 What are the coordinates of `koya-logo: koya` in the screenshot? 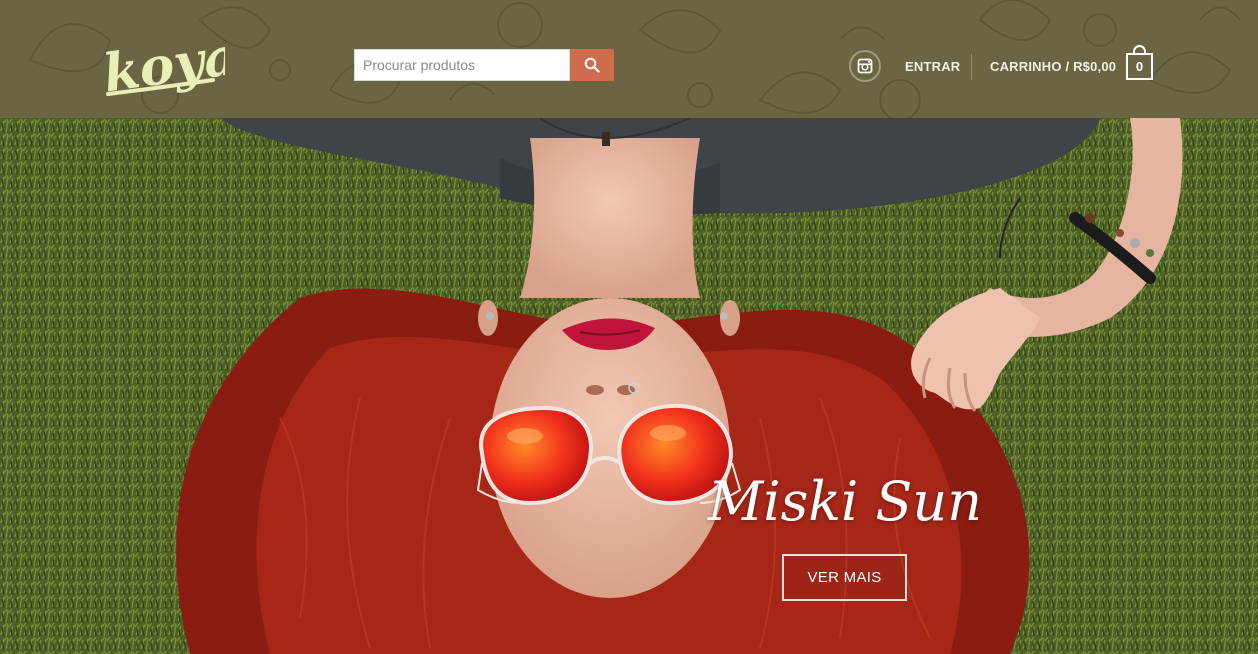 It's located at (162, 62).